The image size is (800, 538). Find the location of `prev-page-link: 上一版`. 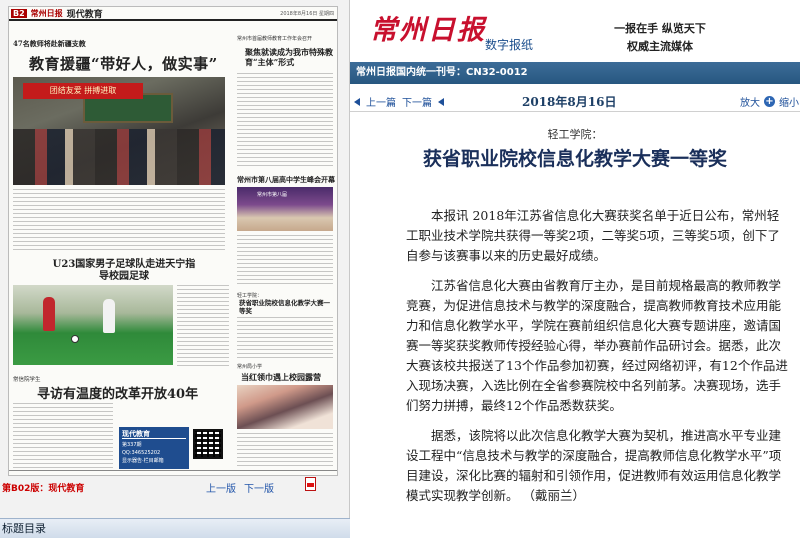

prev-page-link: 上一版 is located at coordinates (221, 487).